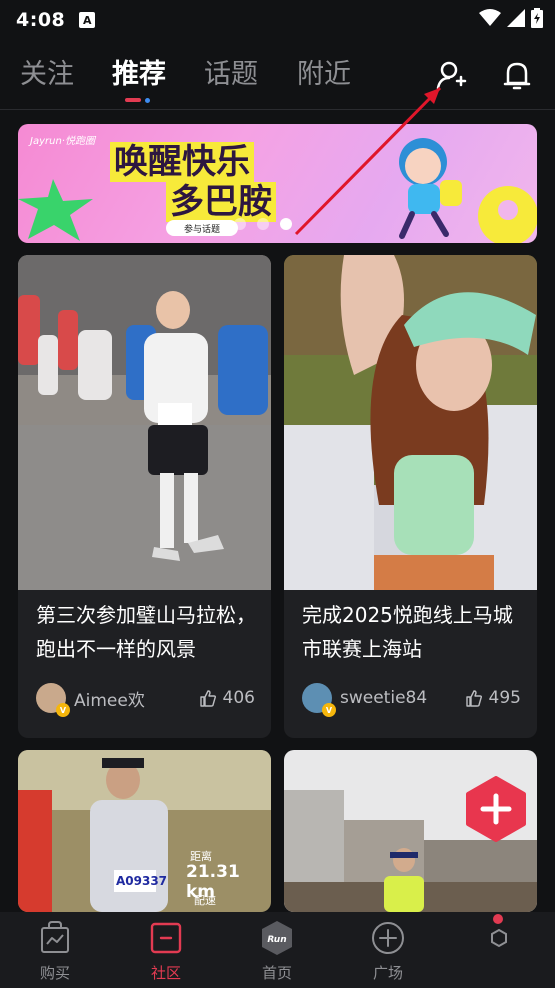 The width and height of the screenshot is (555, 988). Describe the element at coordinates (54, 973) in the screenshot. I see `nav-label: 购买` at that location.